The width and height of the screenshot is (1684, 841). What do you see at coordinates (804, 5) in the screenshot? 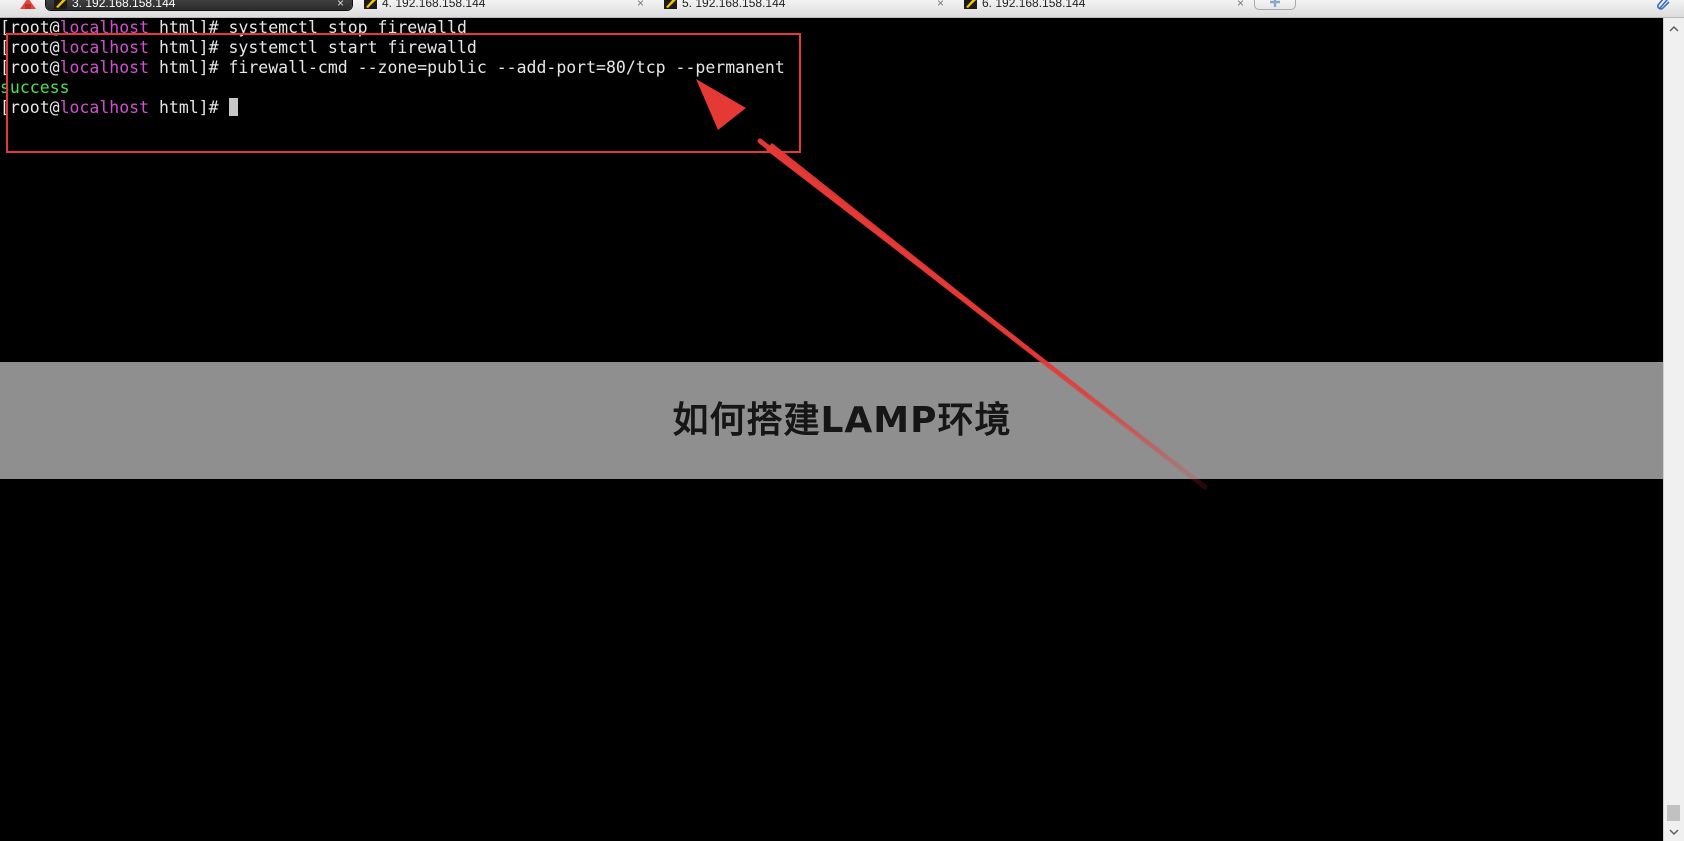
I see `session-tab-5: 5. 192.168.158.144 ×` at bounding box center [804, 5].